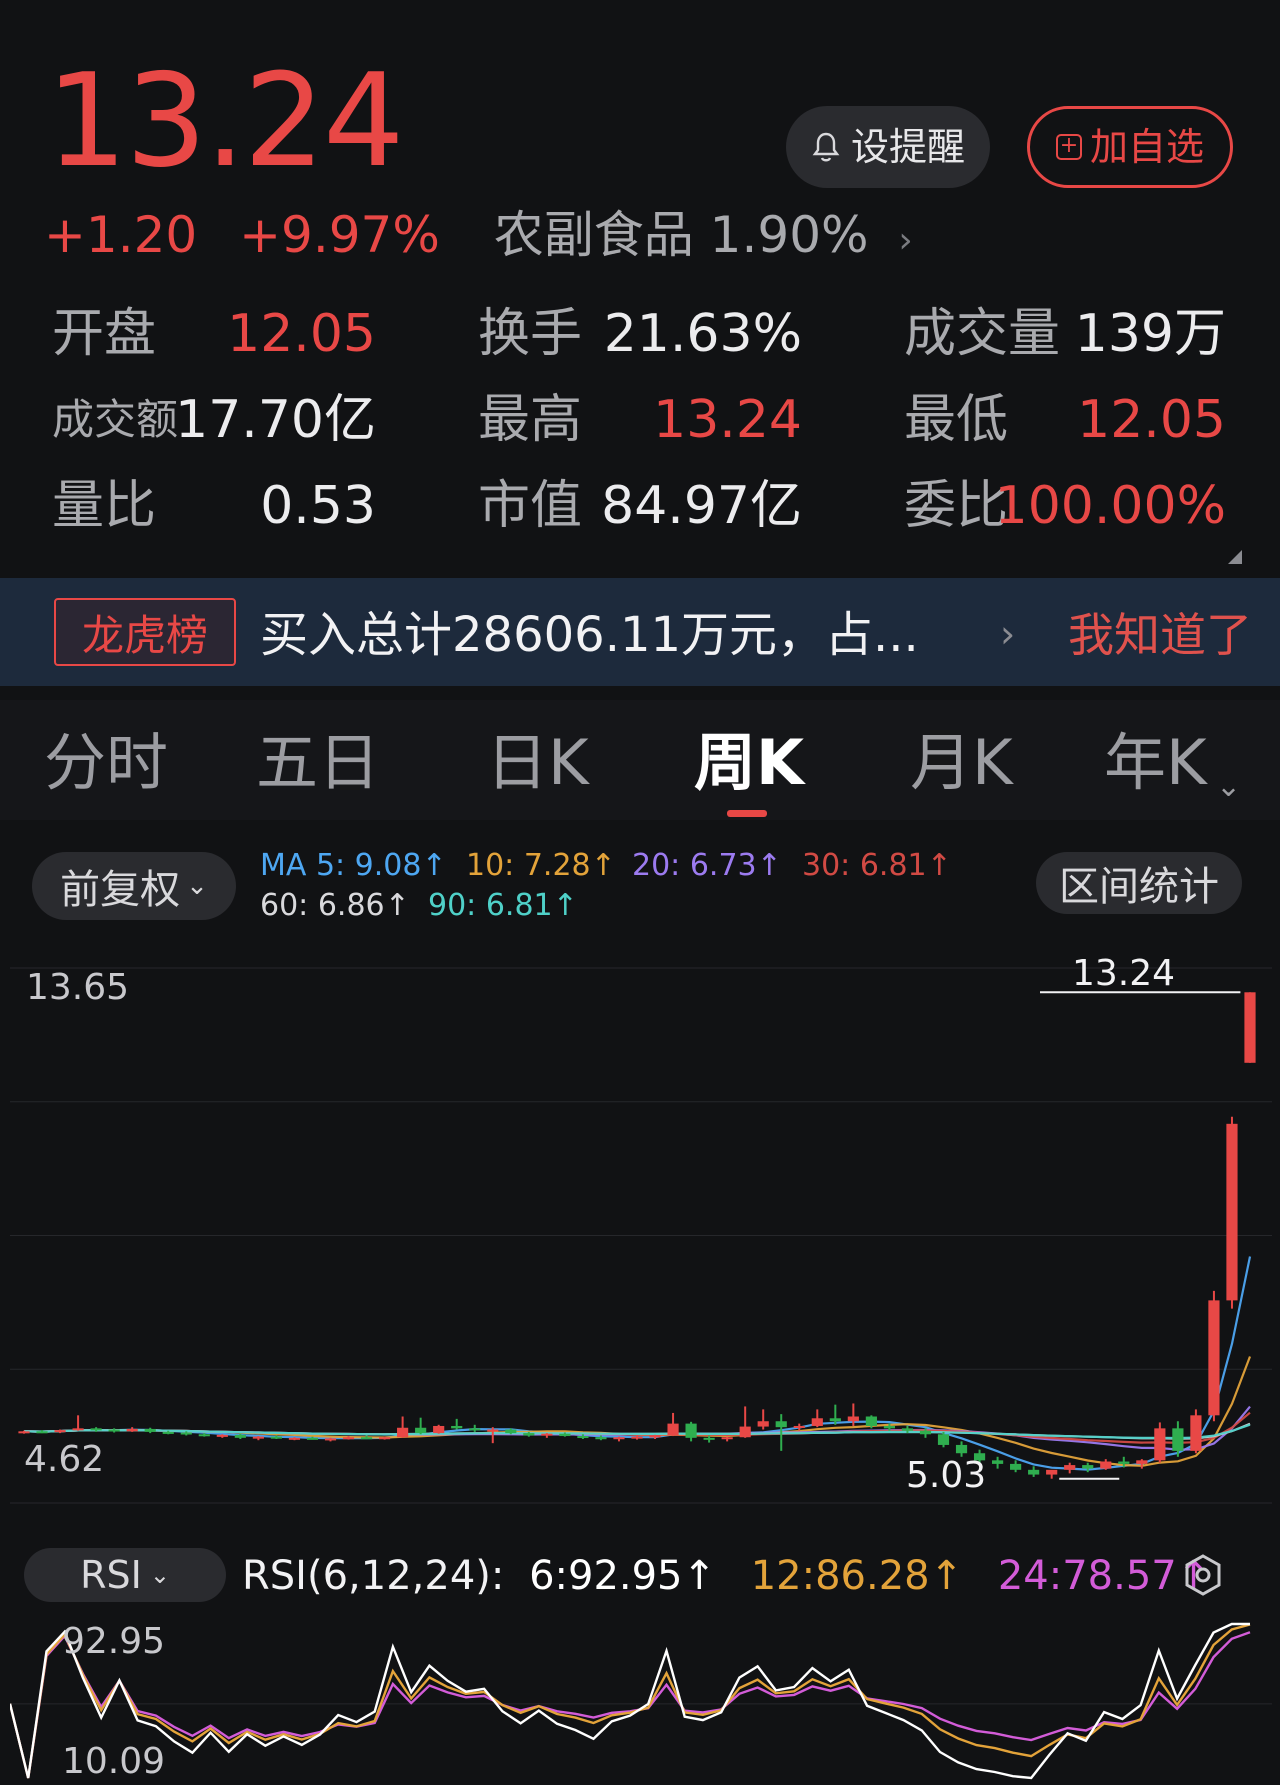 Image resolution: width=1280 pixels, height=1785 pixels. What do you see at coordinates (826, 147) in the screenshot?
I see `bell-icon` at bounding box center [826, 147].